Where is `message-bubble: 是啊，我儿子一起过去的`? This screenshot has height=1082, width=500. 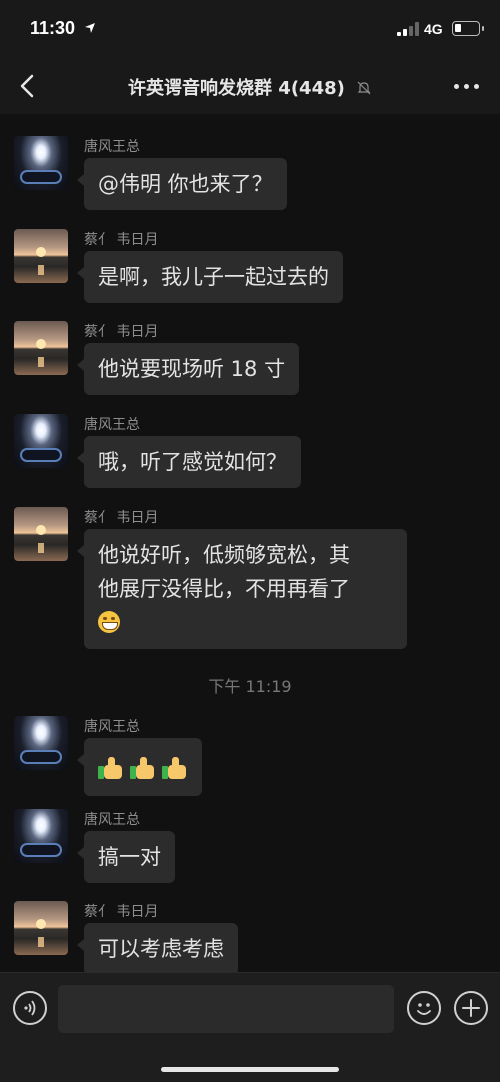 message-bubble: 是啊，我儿子一起过去的 is located at coordinates (210, 277).